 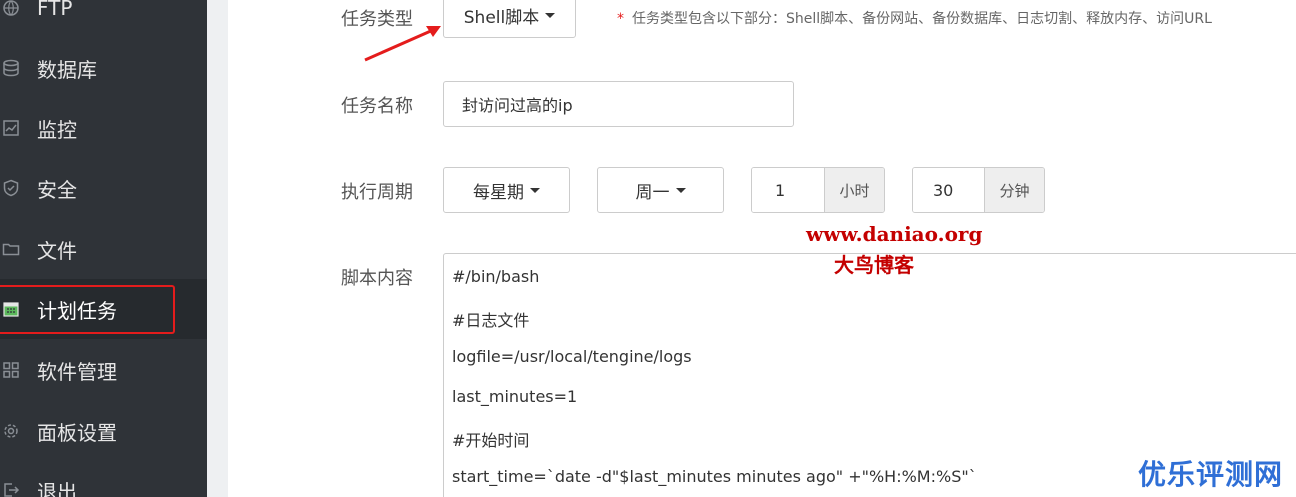 I want to click on weekday-dropdown: 周一, so click(x=660, y=190).